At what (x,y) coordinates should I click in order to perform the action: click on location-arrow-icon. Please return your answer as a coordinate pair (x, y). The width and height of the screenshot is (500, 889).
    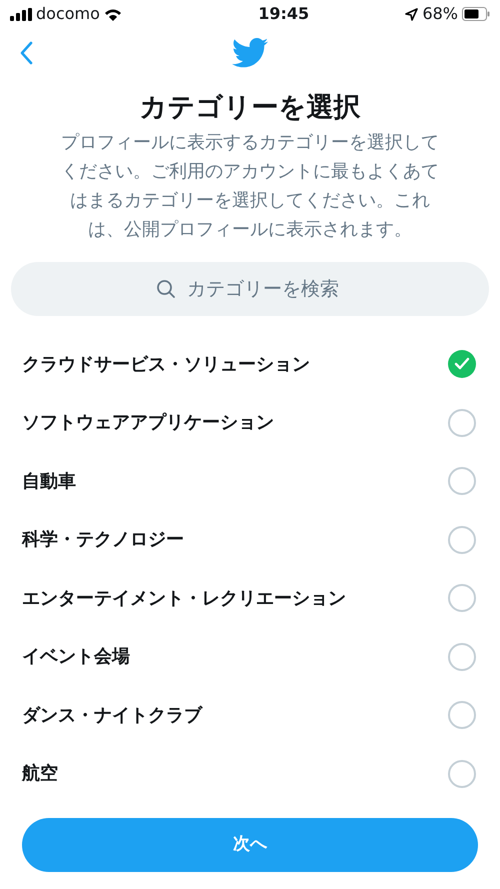
    Looking at the image, I should click on (411, 14).